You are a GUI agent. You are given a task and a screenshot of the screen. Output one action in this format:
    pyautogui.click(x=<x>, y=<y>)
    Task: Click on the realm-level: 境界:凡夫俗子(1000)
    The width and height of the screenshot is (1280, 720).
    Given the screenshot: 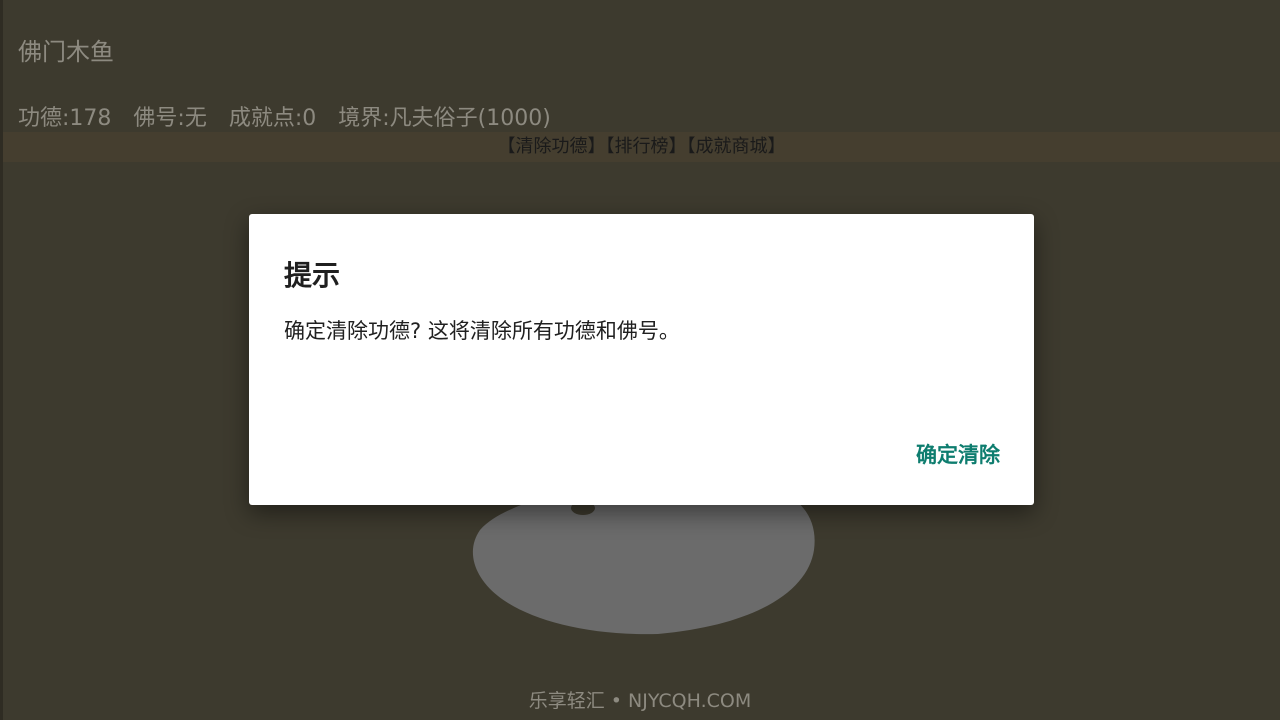 What is the action you would take?
    pyautogui.click(x=444, y=118)
    